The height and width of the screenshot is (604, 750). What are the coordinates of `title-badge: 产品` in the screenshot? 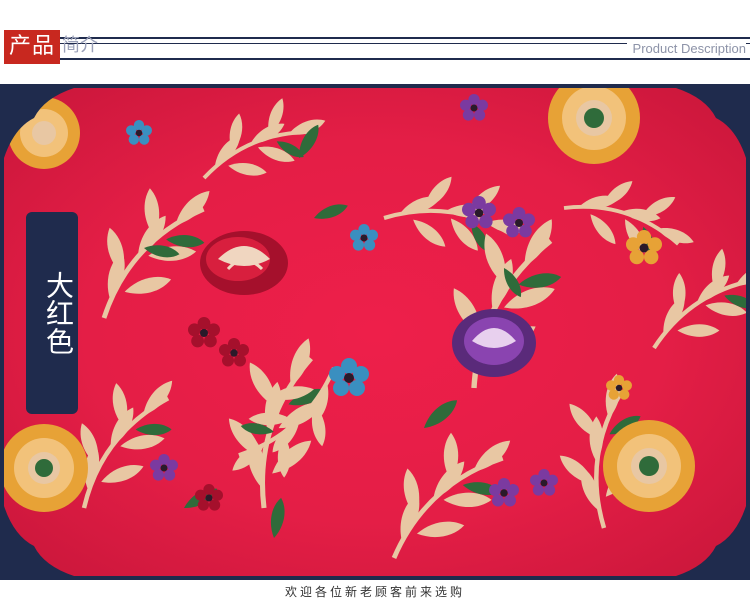 It's located at (32, 47).